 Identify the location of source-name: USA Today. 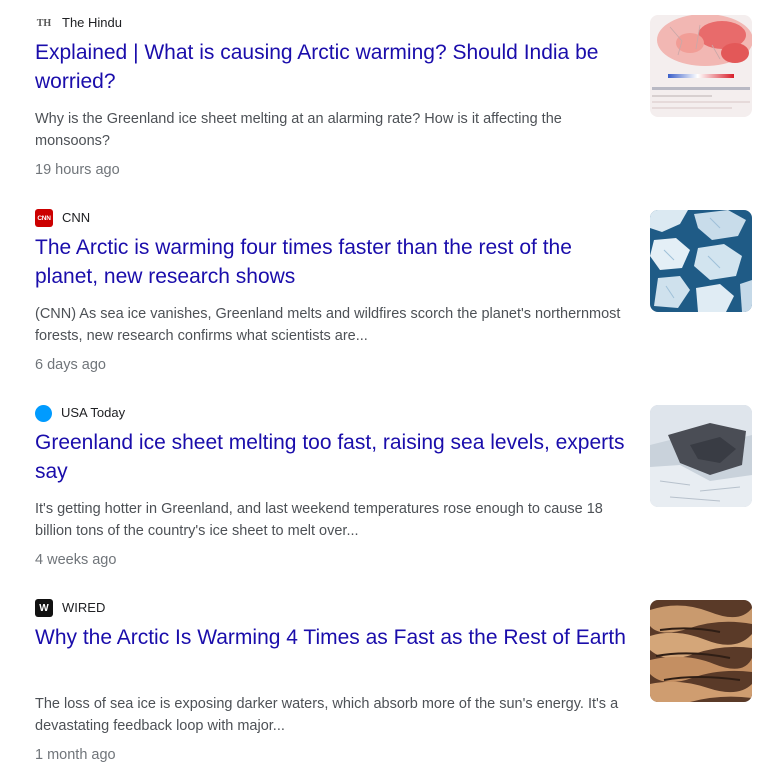
(93, 412).